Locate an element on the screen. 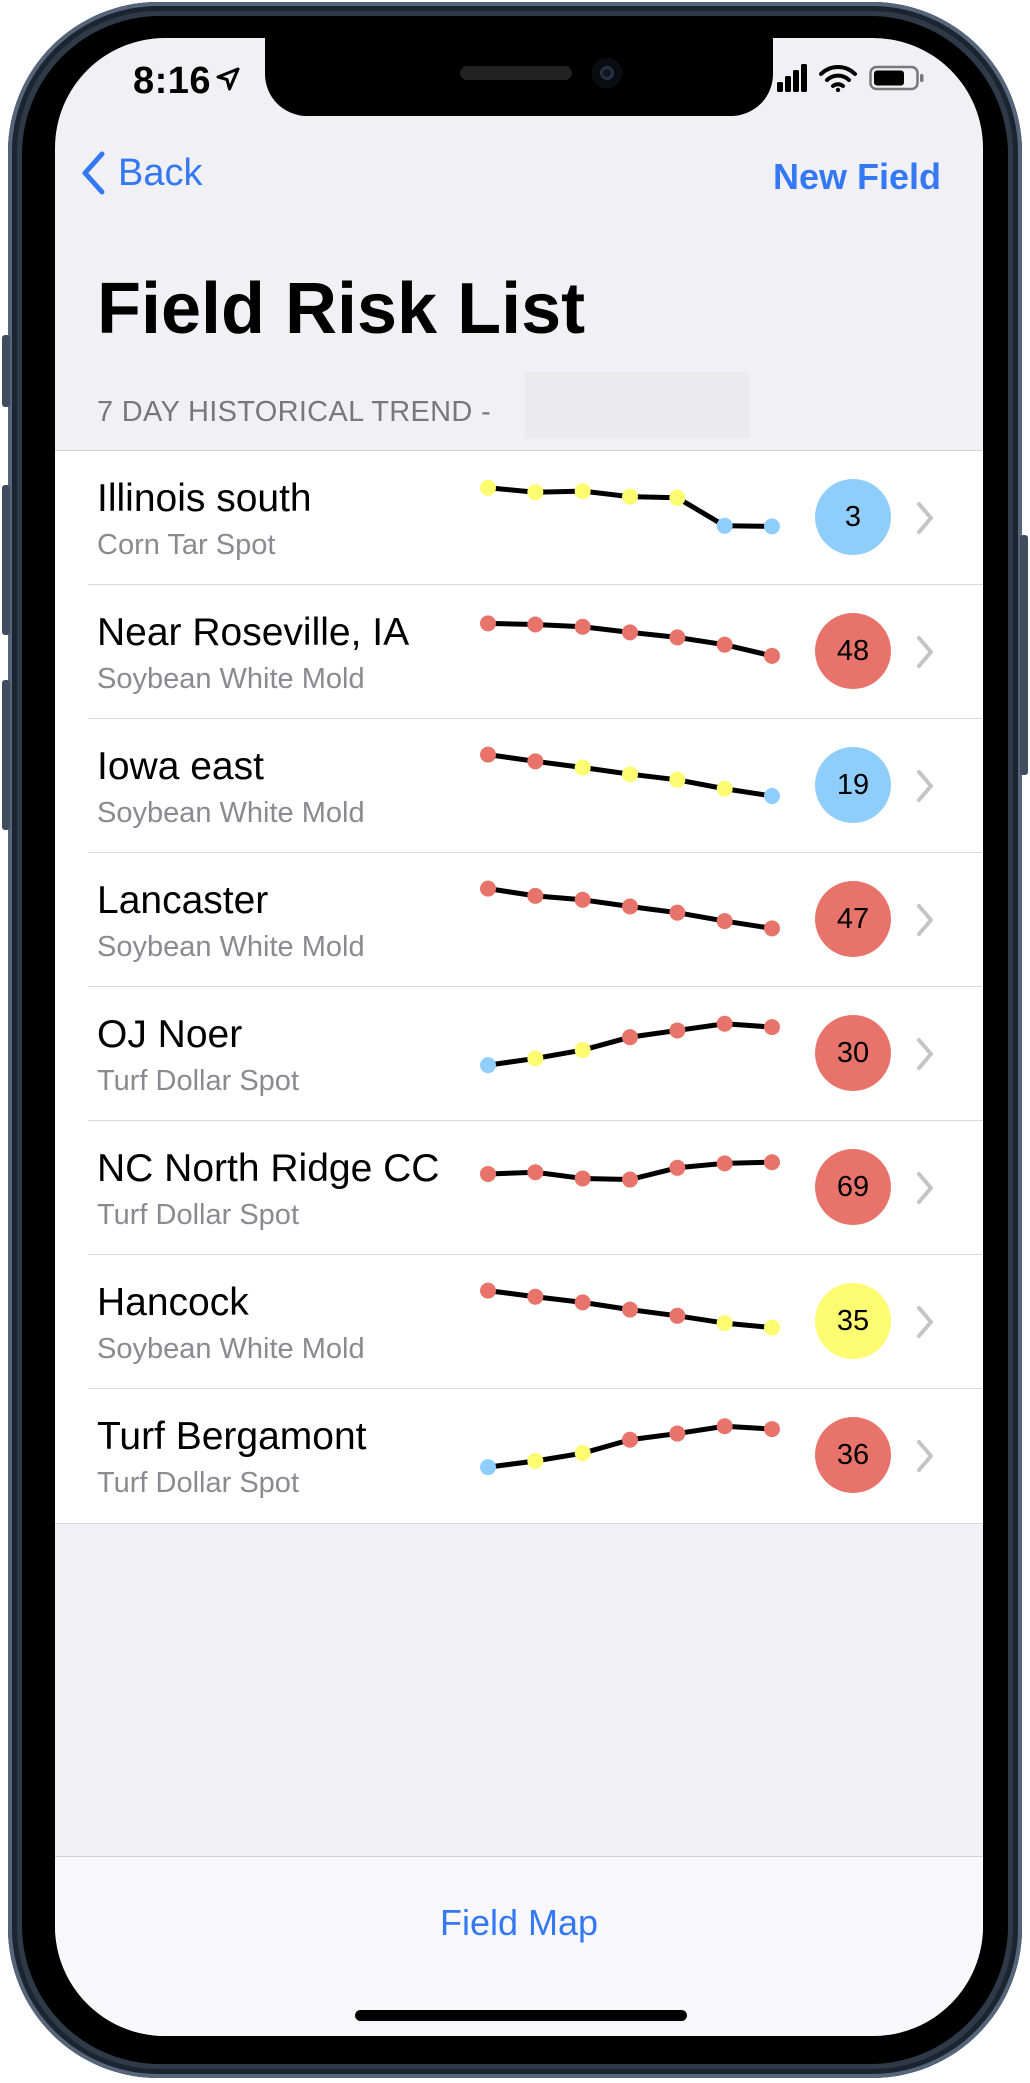  risk-score-badge: 19 is located at coordinates (853, 785).